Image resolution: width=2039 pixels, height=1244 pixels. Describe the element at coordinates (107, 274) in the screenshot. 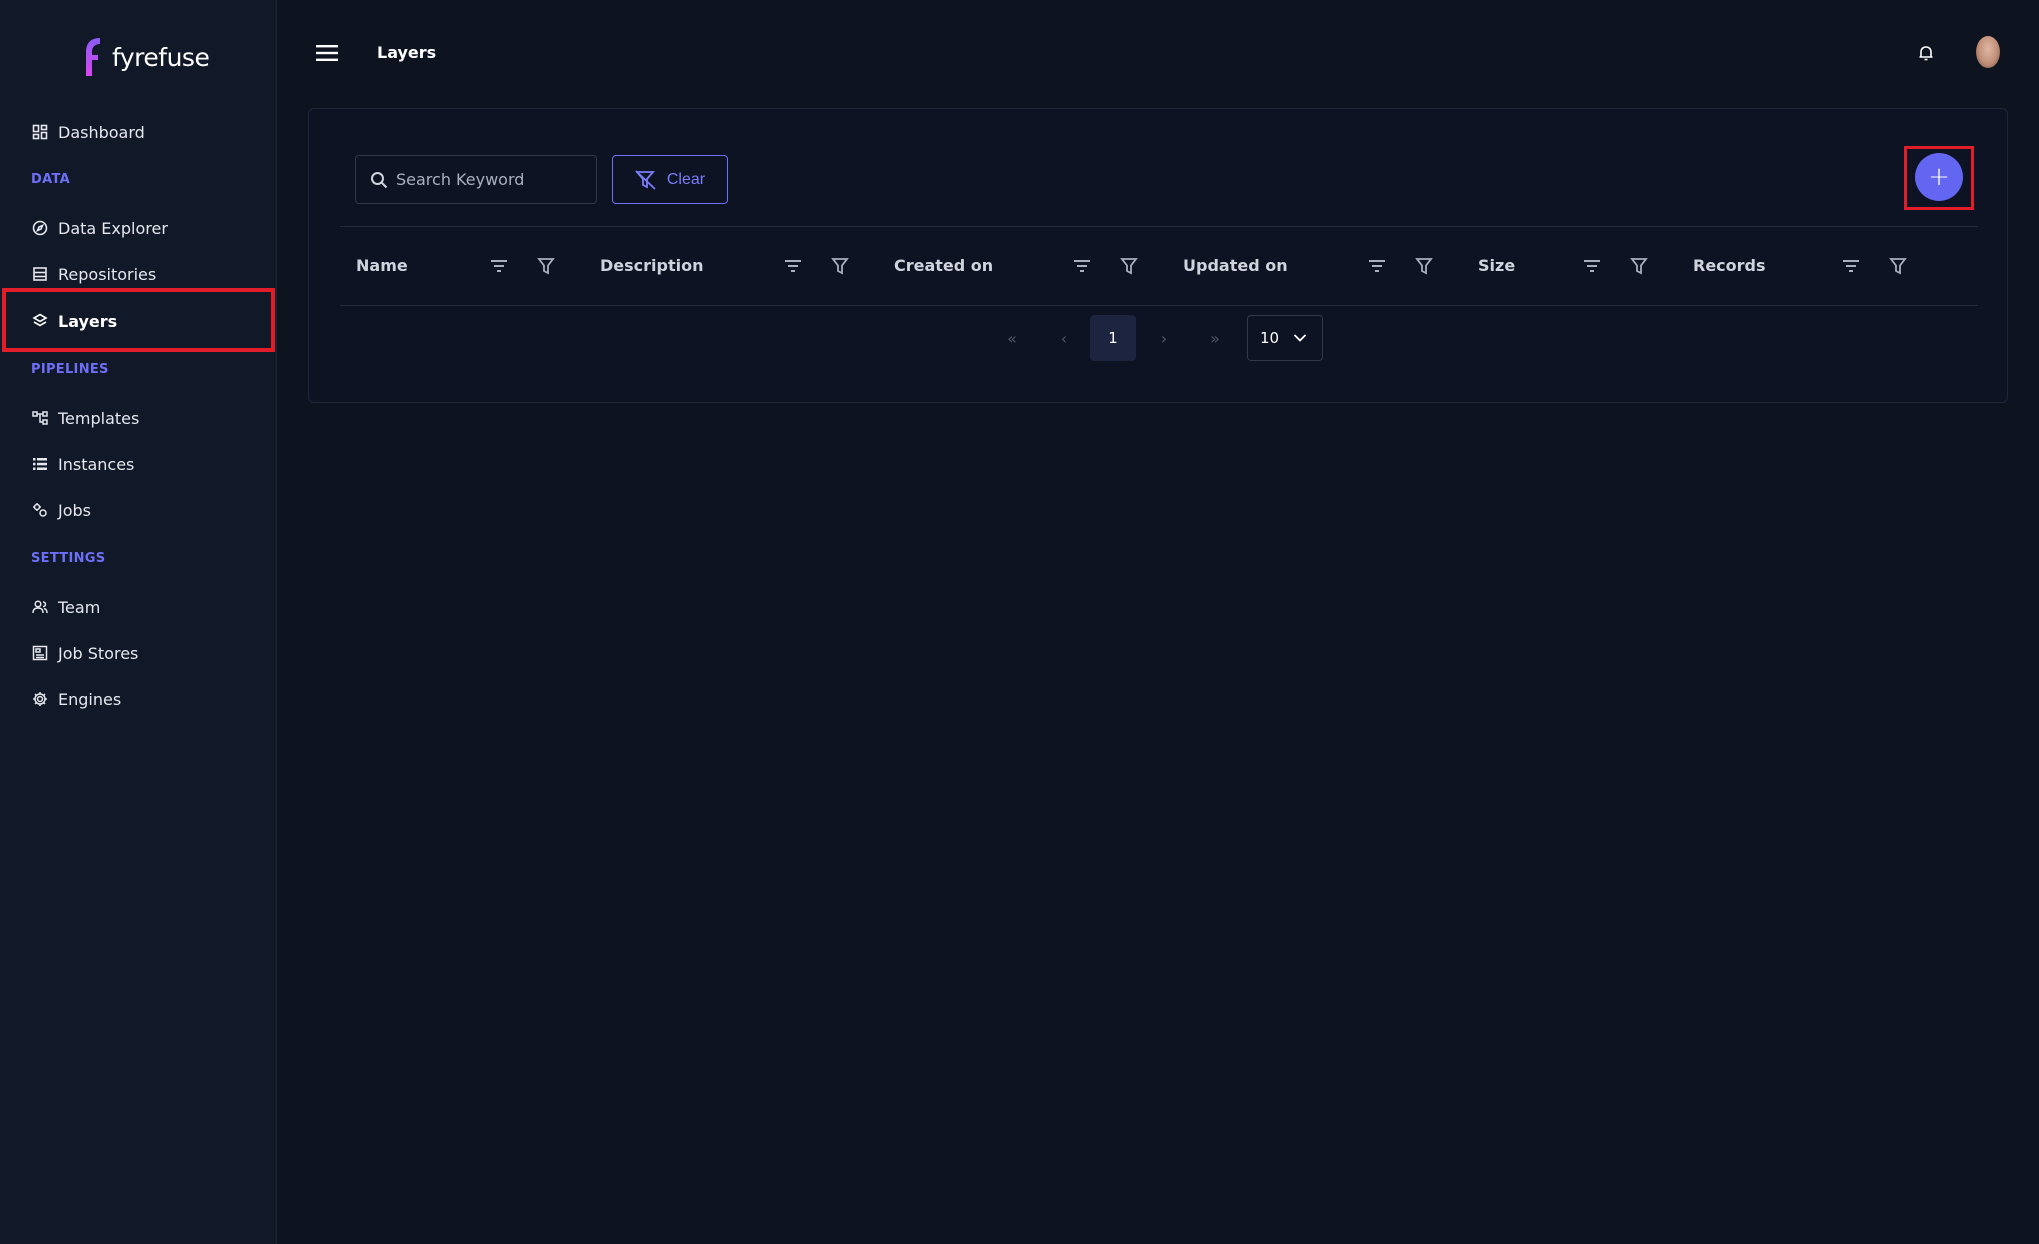

I see `sidebar-item-label: Repositories` at that location.